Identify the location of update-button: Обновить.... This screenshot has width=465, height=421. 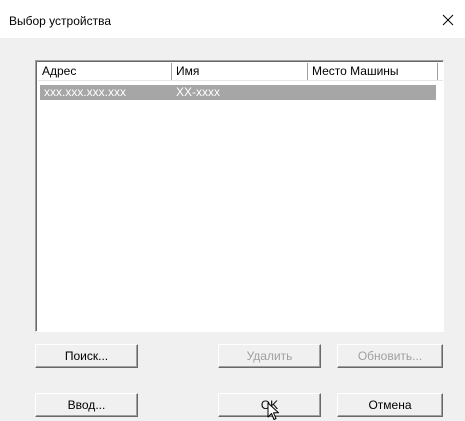
(390, 356).